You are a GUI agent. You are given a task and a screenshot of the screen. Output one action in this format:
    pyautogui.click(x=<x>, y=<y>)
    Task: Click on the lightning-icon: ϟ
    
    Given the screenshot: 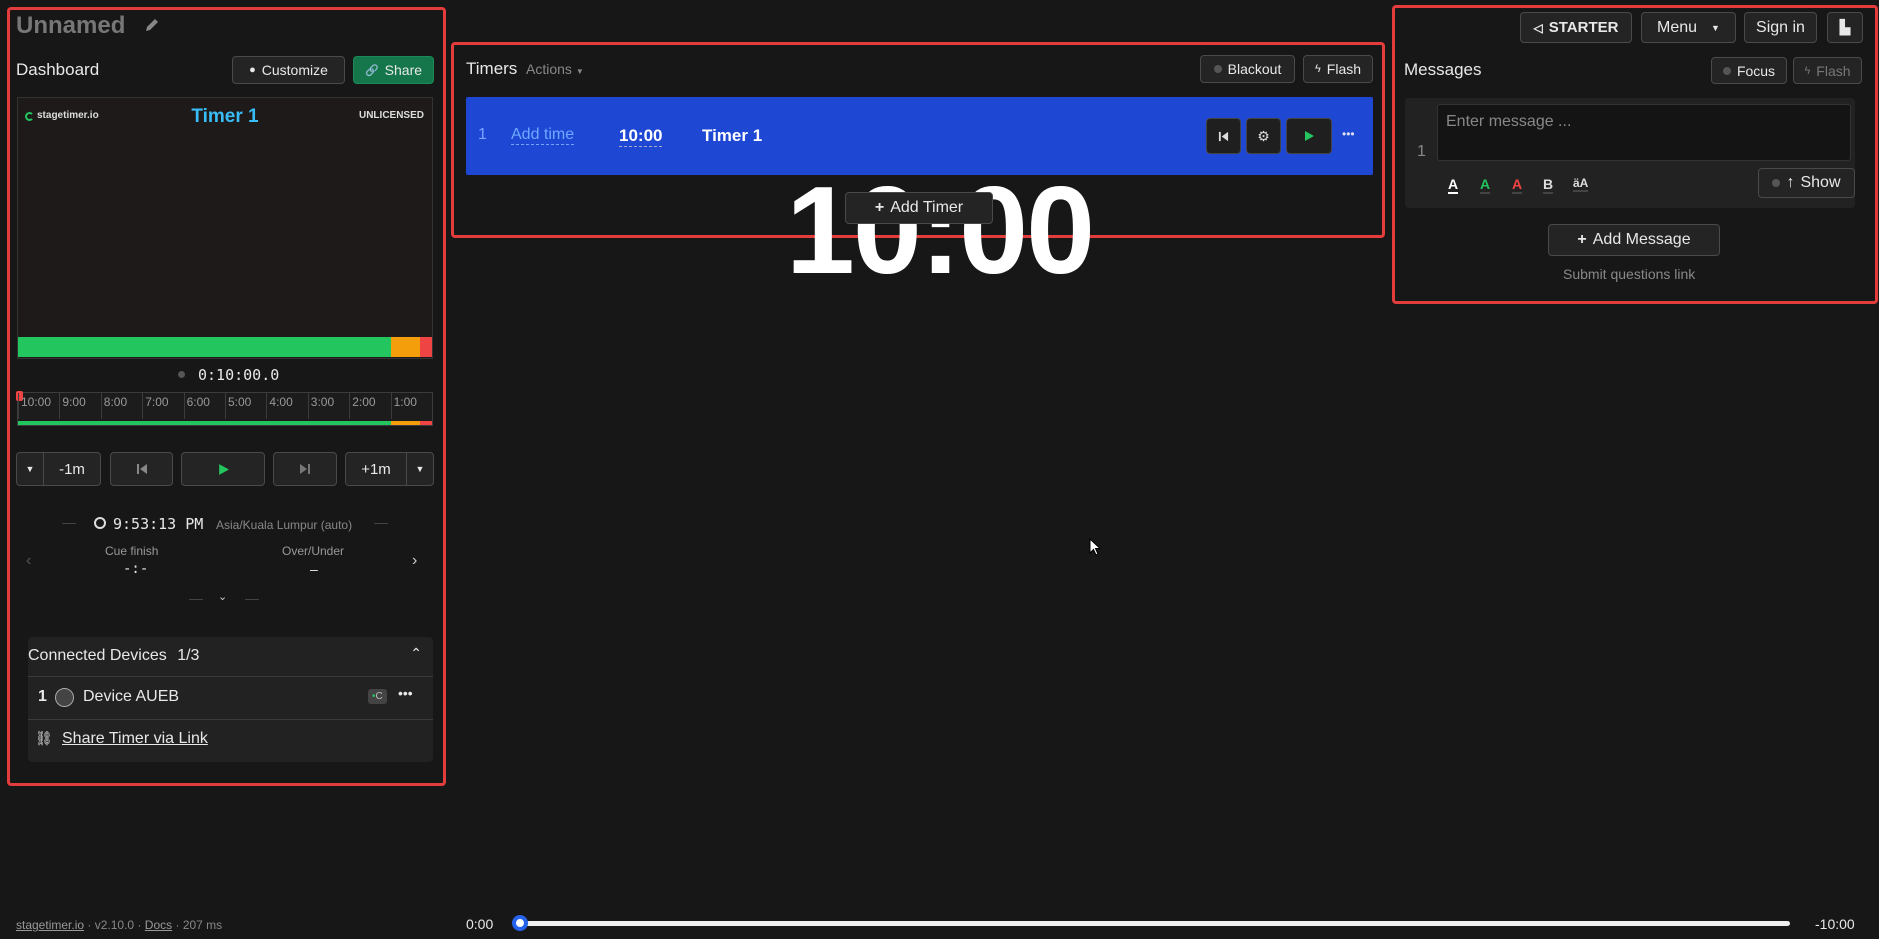 What is the action you would take?
    pyautogui.click(x=1317, y=69)
    